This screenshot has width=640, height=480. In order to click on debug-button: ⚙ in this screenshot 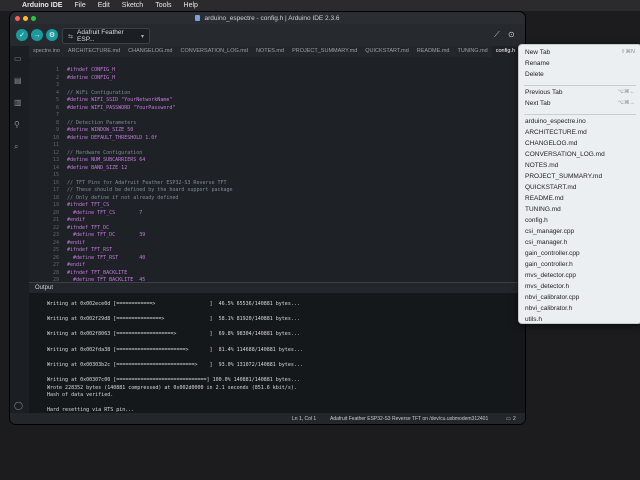, I will do `click(52, 35)`.